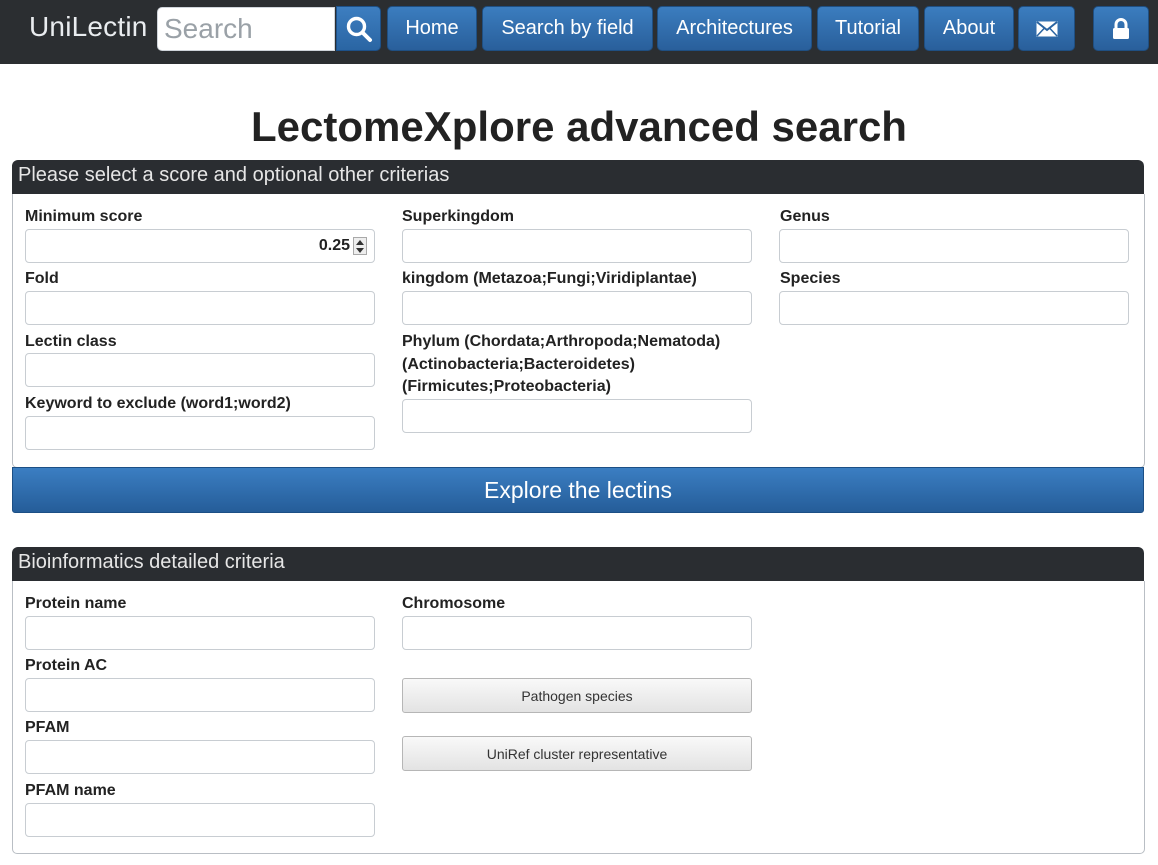  Describe the element at coordinates (76, 603) in the screenshot. I see `protein-name-label: Protein name` at that location.